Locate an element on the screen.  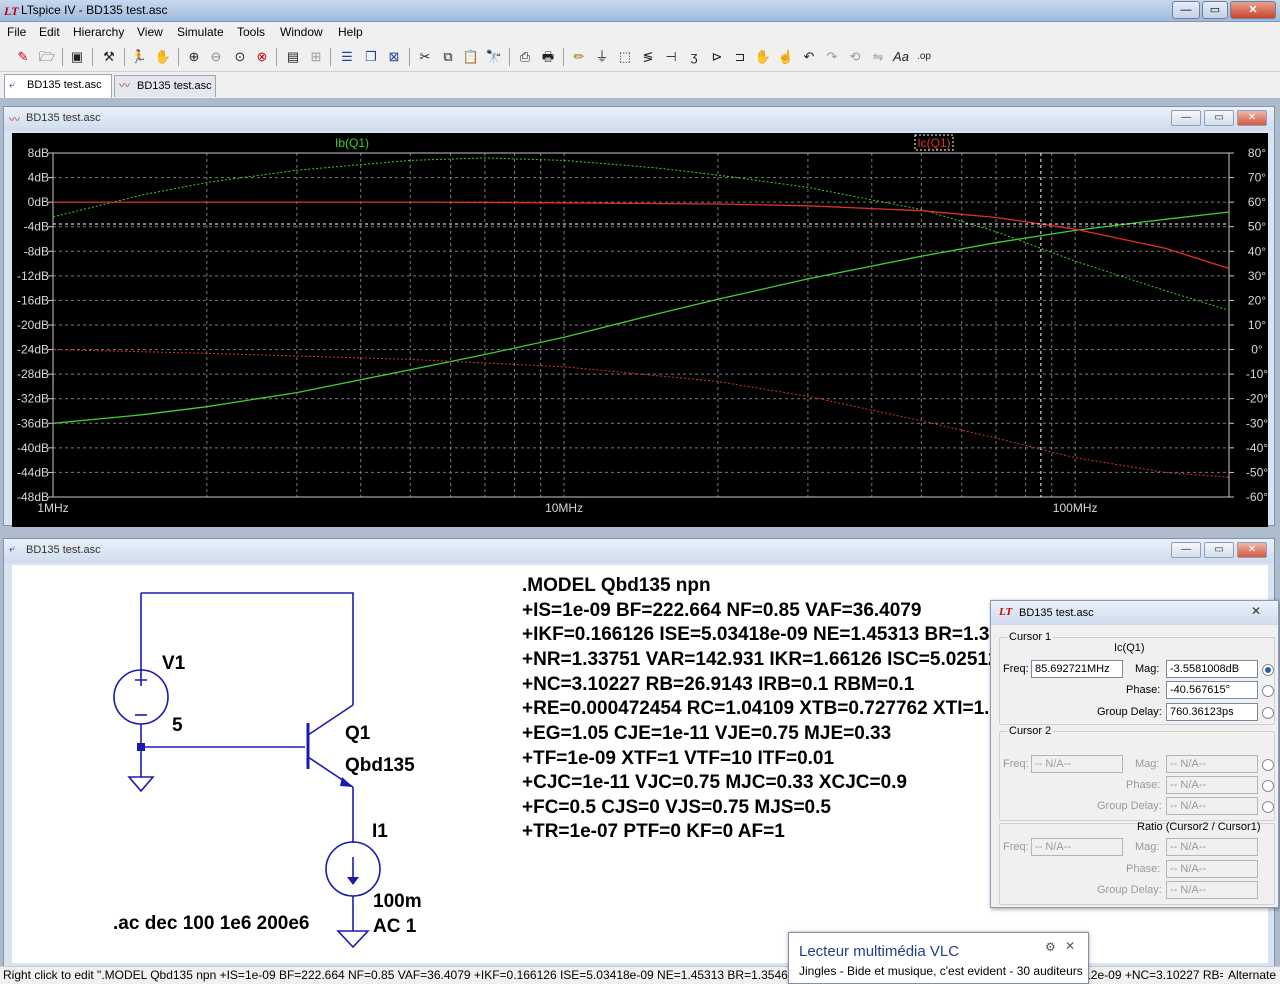
i1-label: I1 is located at coordinates (380, 832).